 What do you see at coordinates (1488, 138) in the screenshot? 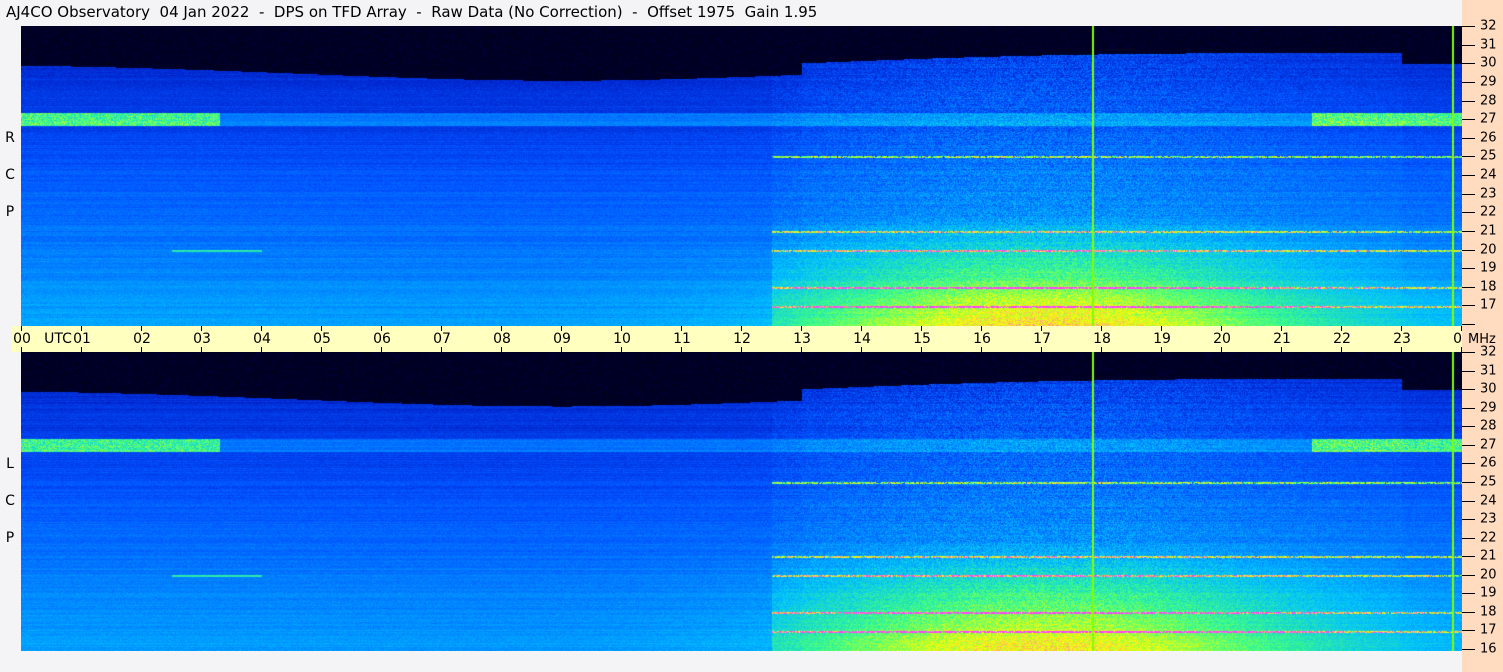
I see `y-tick-label: 26` at bounding box center [1488, 138].